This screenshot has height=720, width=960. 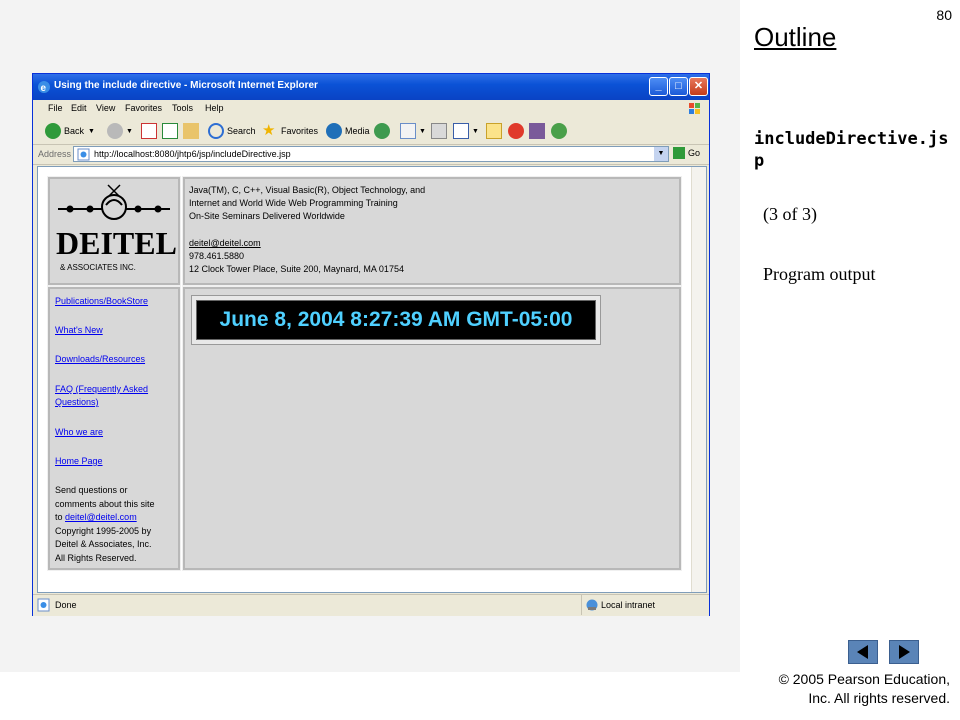 I want to click on stop-icon, so click(x=149, y=131).